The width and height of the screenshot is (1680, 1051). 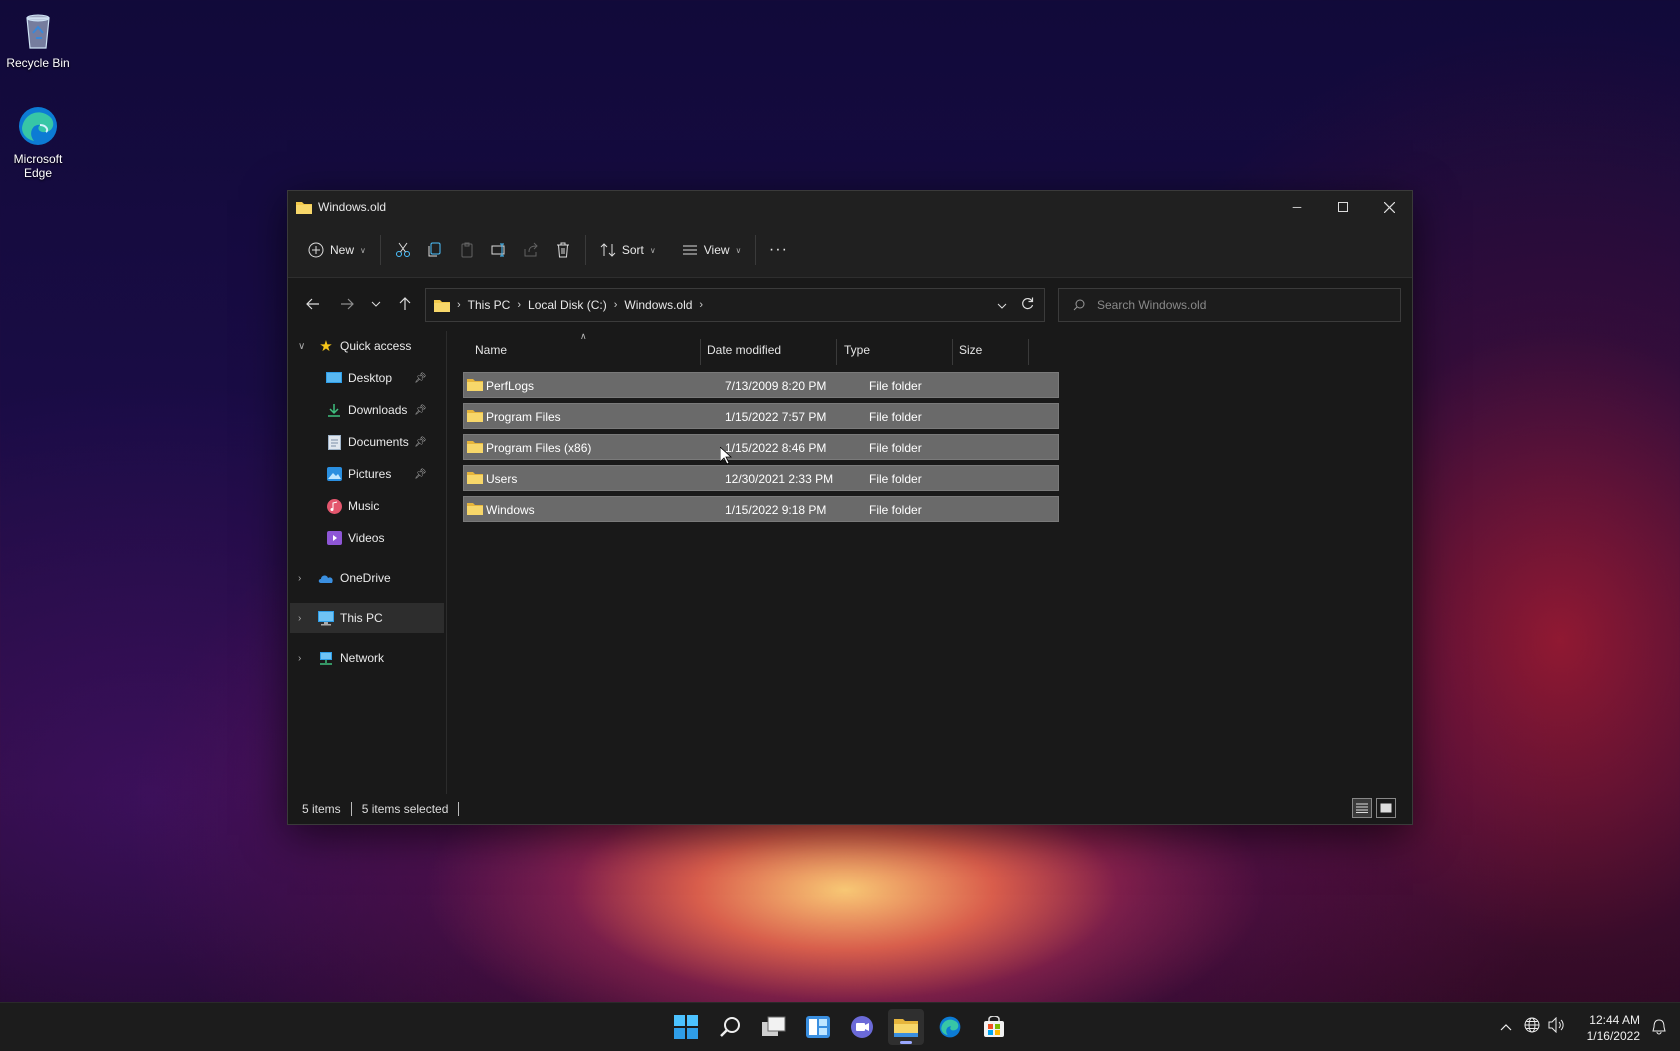 I want to click on new-label: New, so click(x=342, y=250).